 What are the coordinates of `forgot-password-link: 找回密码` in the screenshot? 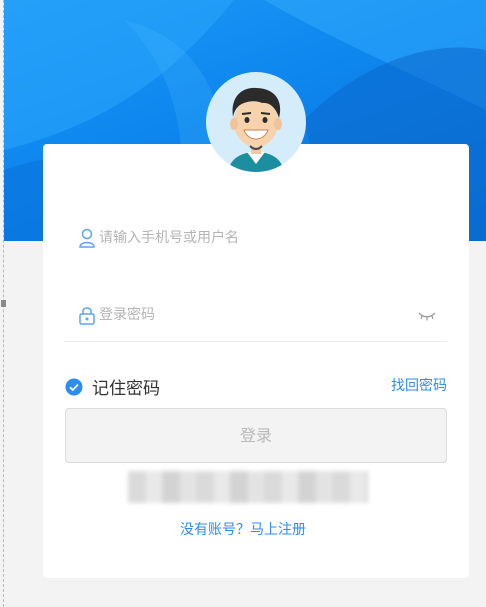 It's located at (419, 385).